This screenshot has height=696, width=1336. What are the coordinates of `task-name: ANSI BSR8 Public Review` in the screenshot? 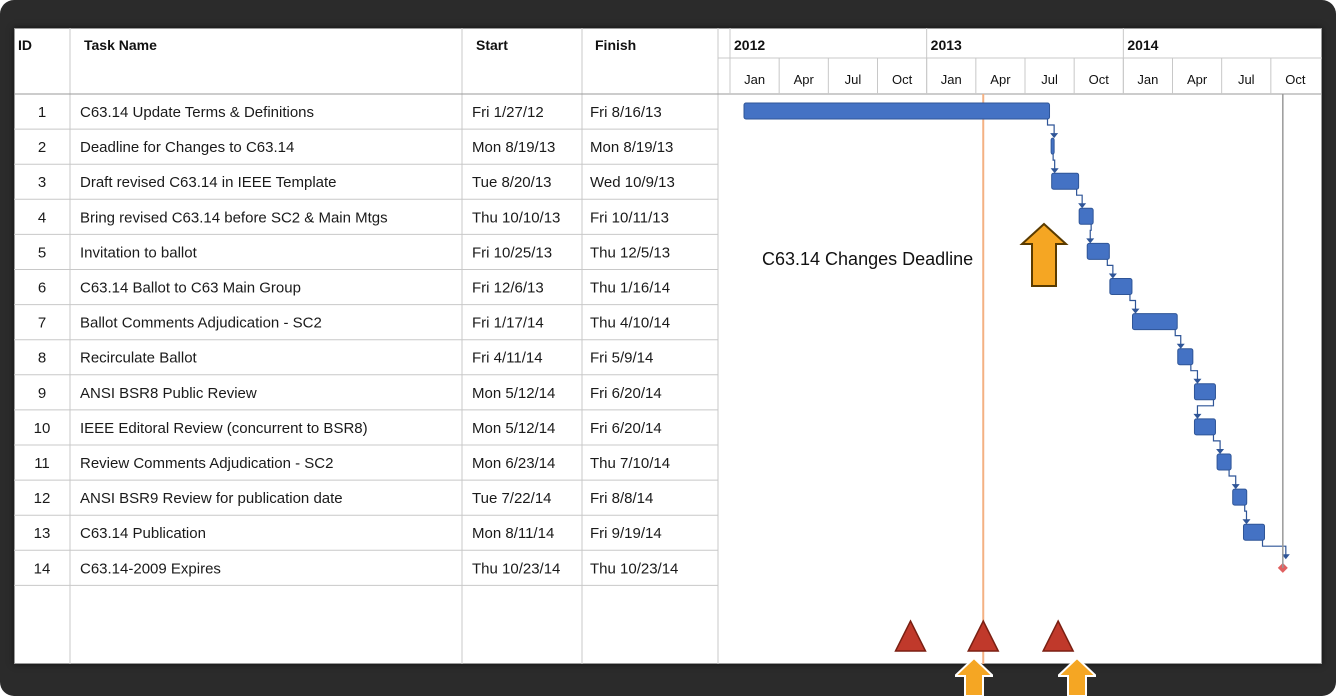 It's located at (168, 393).